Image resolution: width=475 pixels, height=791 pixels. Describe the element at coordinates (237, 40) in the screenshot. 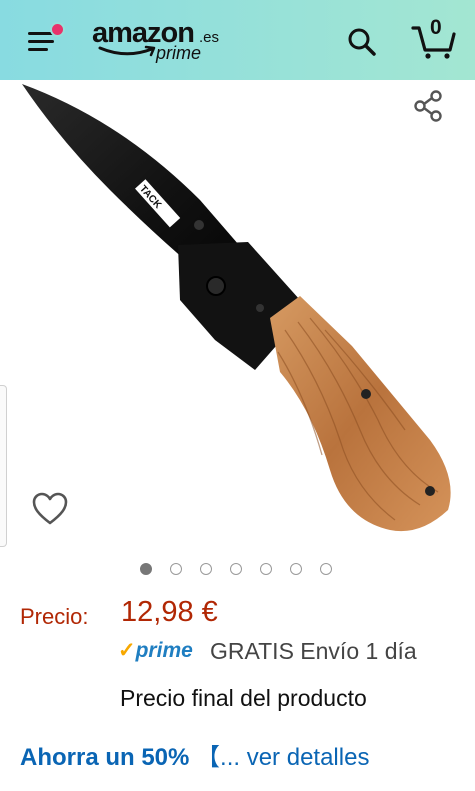

I see `top-header: amazon .es prime 0` at that location.